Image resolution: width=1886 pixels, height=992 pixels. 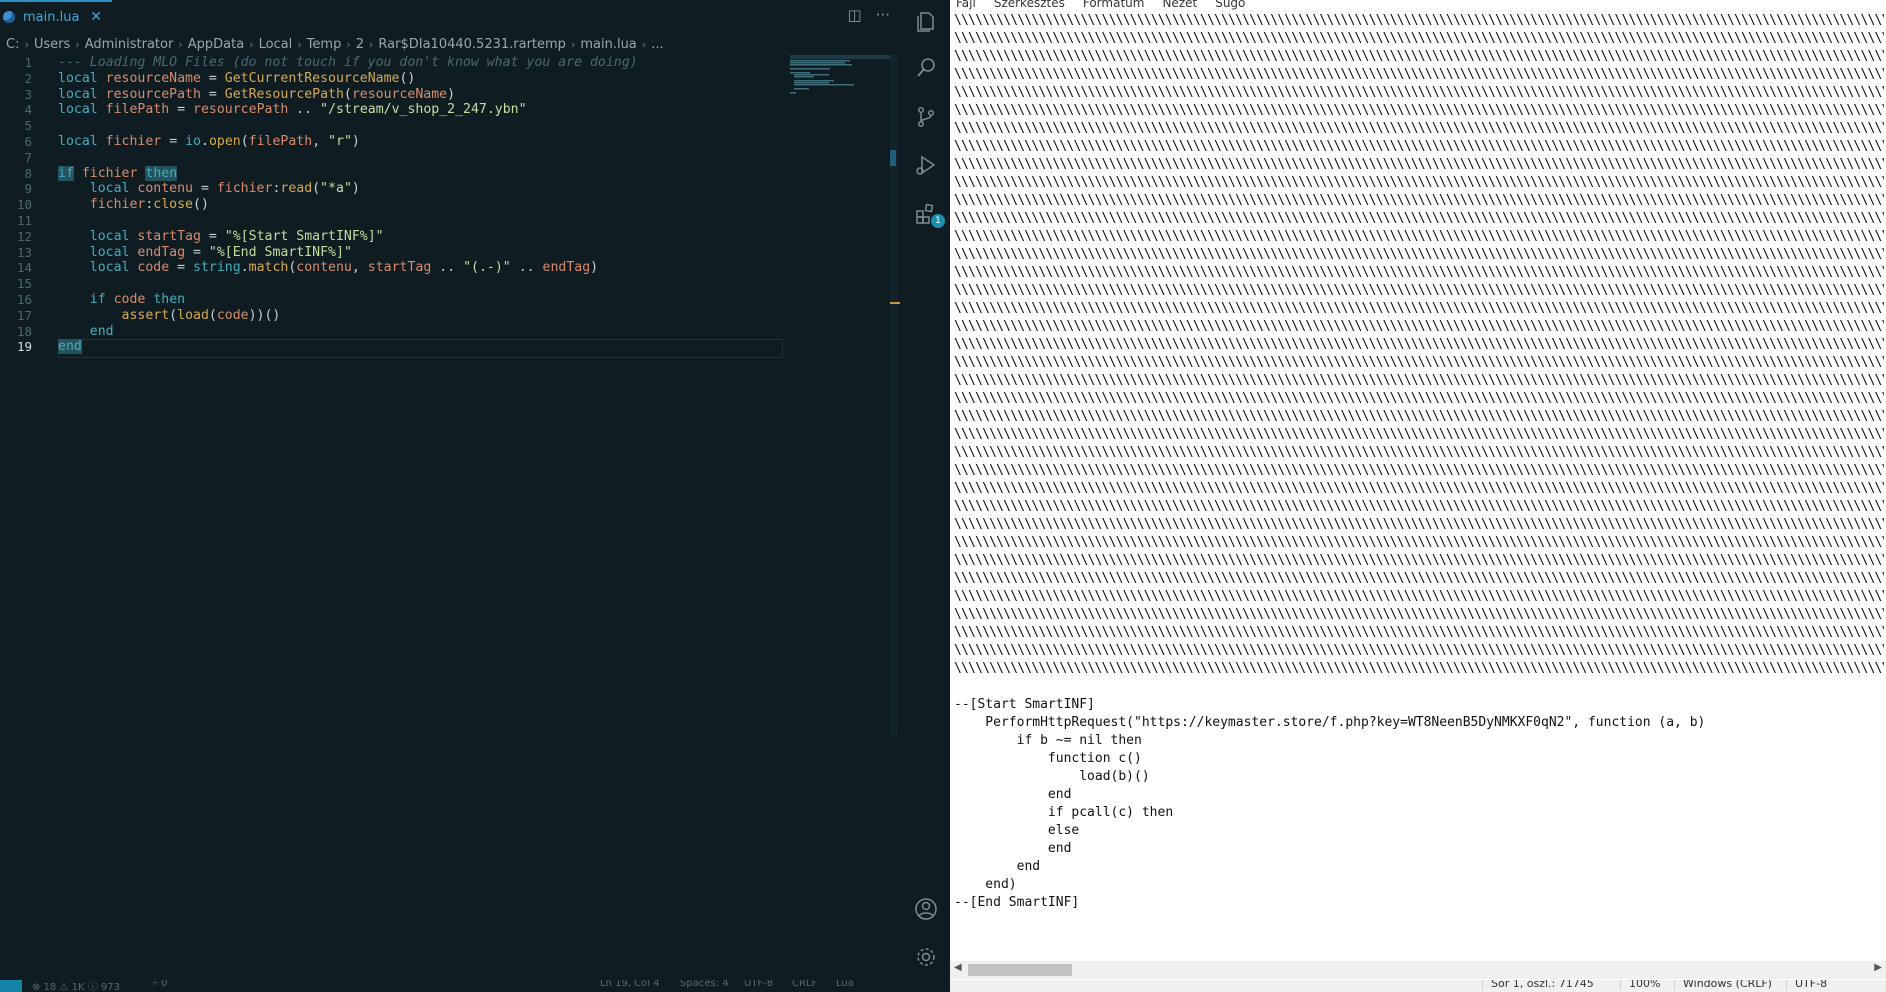 What do you see at coordinates (926, 957) in the screenshot?
I see `settings-gear-icon` at bounding box center [926, 957].